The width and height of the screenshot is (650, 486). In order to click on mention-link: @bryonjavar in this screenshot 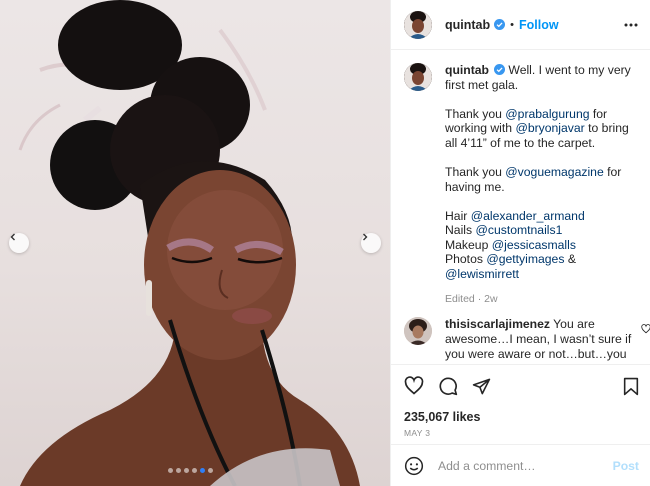, I will do `click(549, 128)`.